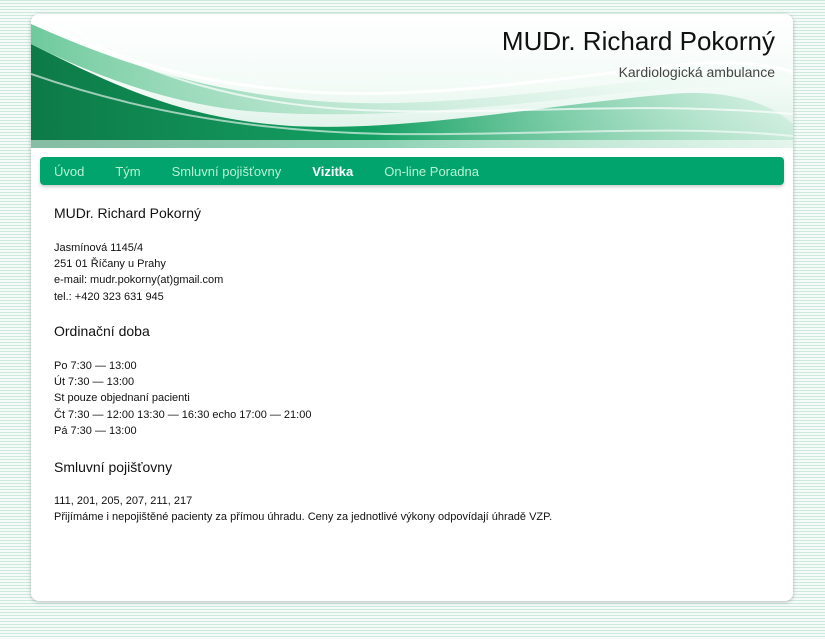  What do you see at coordinates (227, 171) in the screenshot?
I see `nav-item-smluvni-pojistovny: Smluvní pojišťovny` at bounding box center [227, 171].